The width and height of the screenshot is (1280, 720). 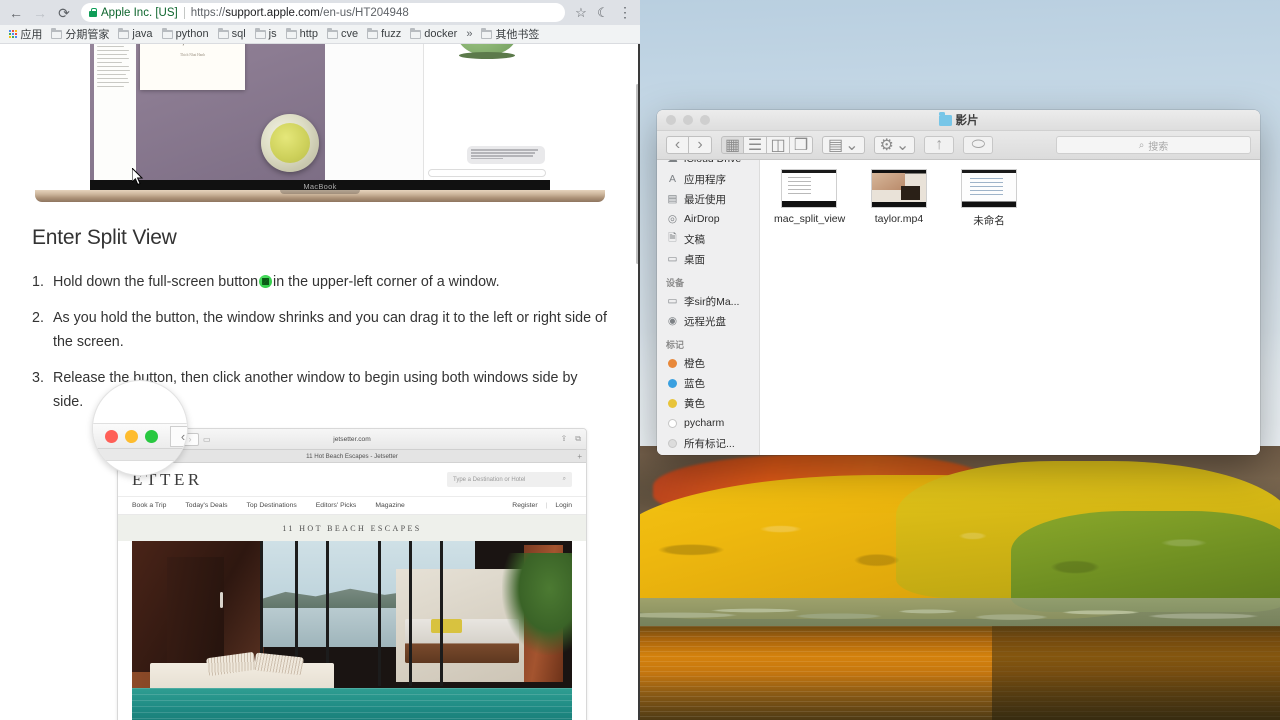 I want to click on url-domain: support.apple.com, so click(x=272, y=12).